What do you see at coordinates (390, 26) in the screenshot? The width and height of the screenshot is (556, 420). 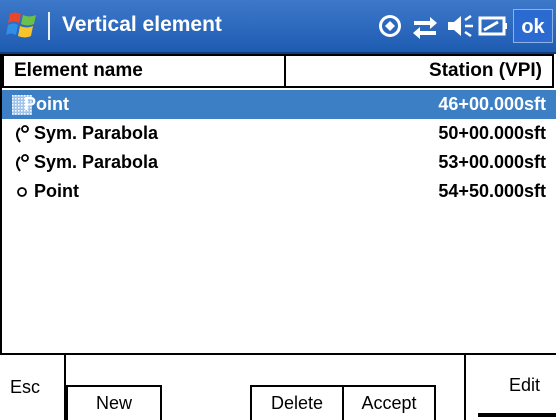 I see `sync-icon` at bounding box center [390, 26].